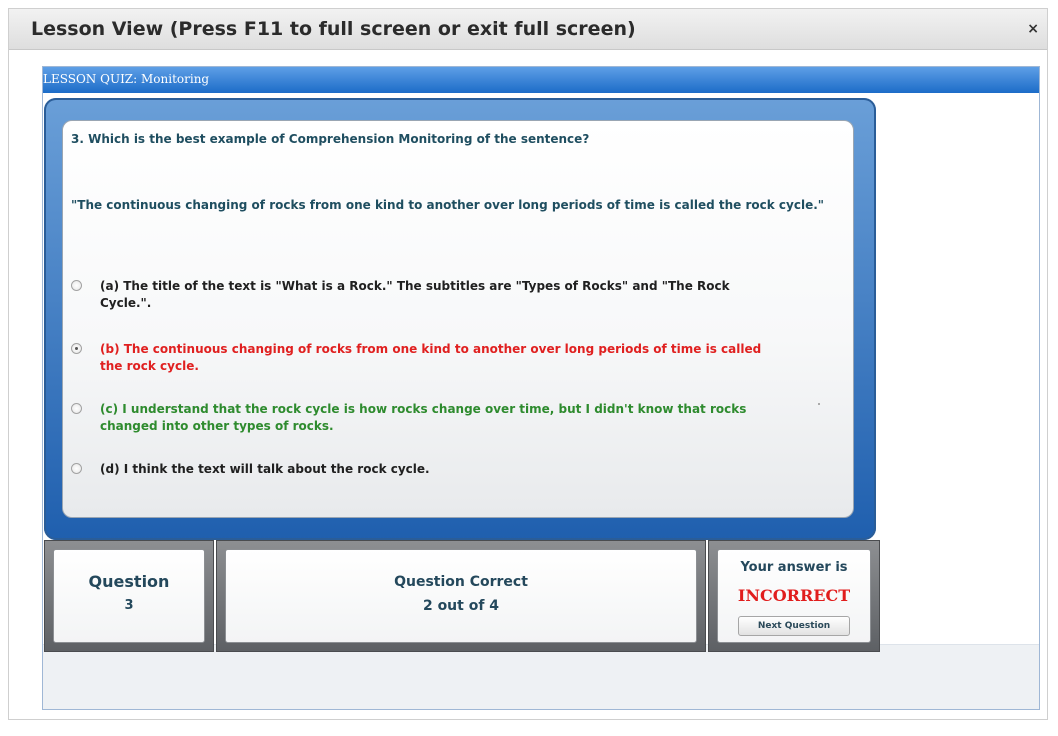 The width and height of the screenshot is (1058, 736). I want to click on question-number-panel: Question 3, so click(129, 596).